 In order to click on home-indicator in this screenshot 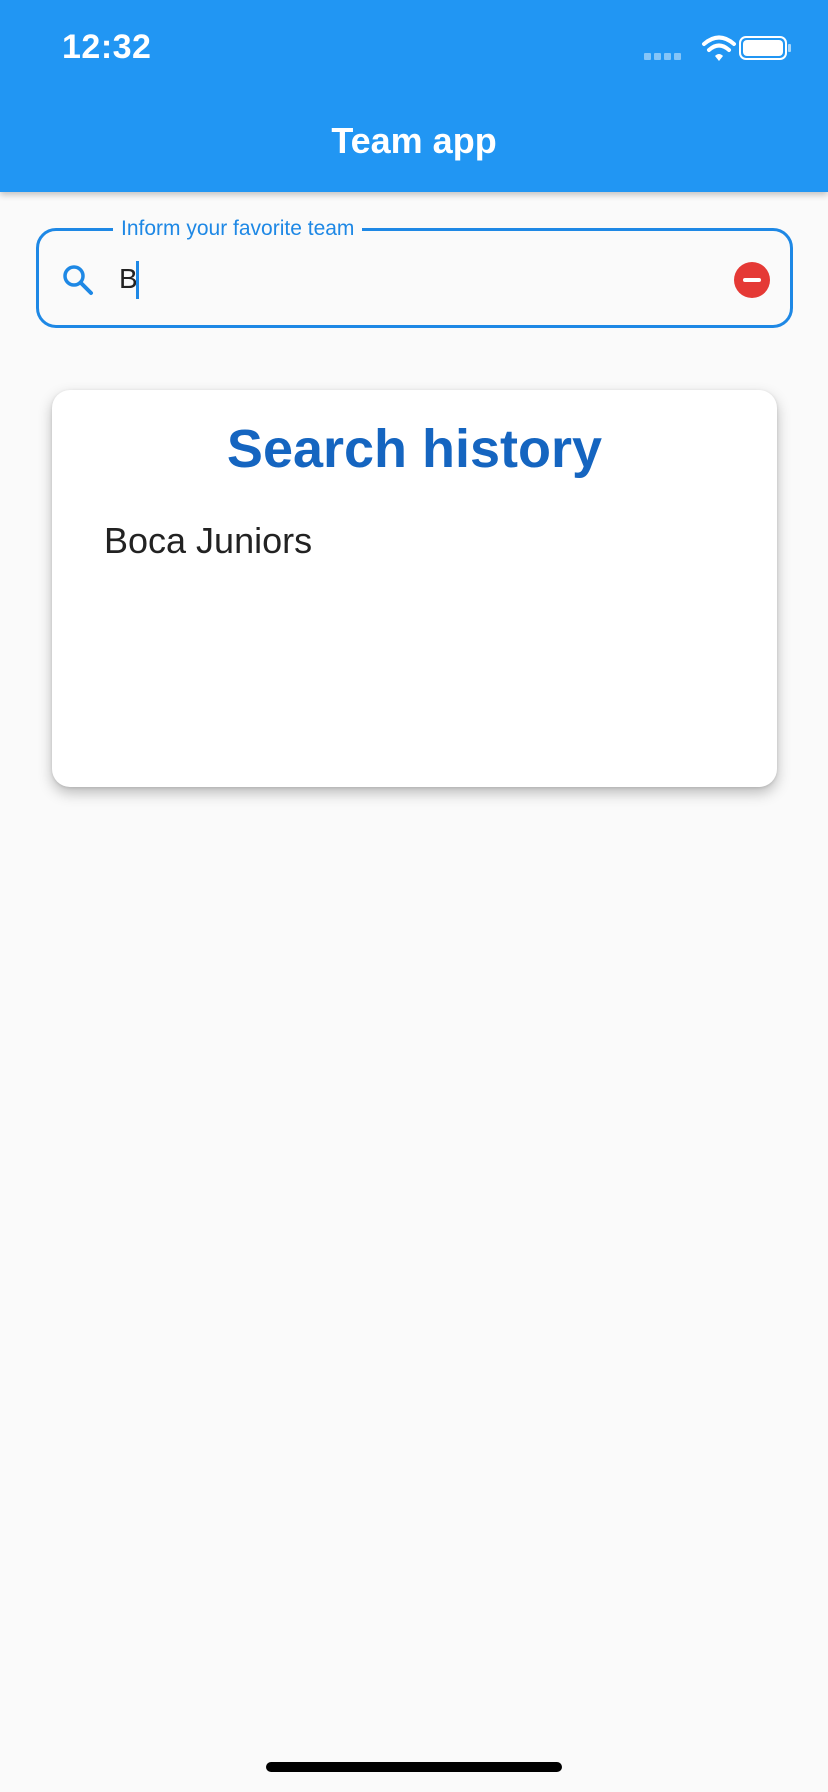, I will do `click(414, 1767)`.